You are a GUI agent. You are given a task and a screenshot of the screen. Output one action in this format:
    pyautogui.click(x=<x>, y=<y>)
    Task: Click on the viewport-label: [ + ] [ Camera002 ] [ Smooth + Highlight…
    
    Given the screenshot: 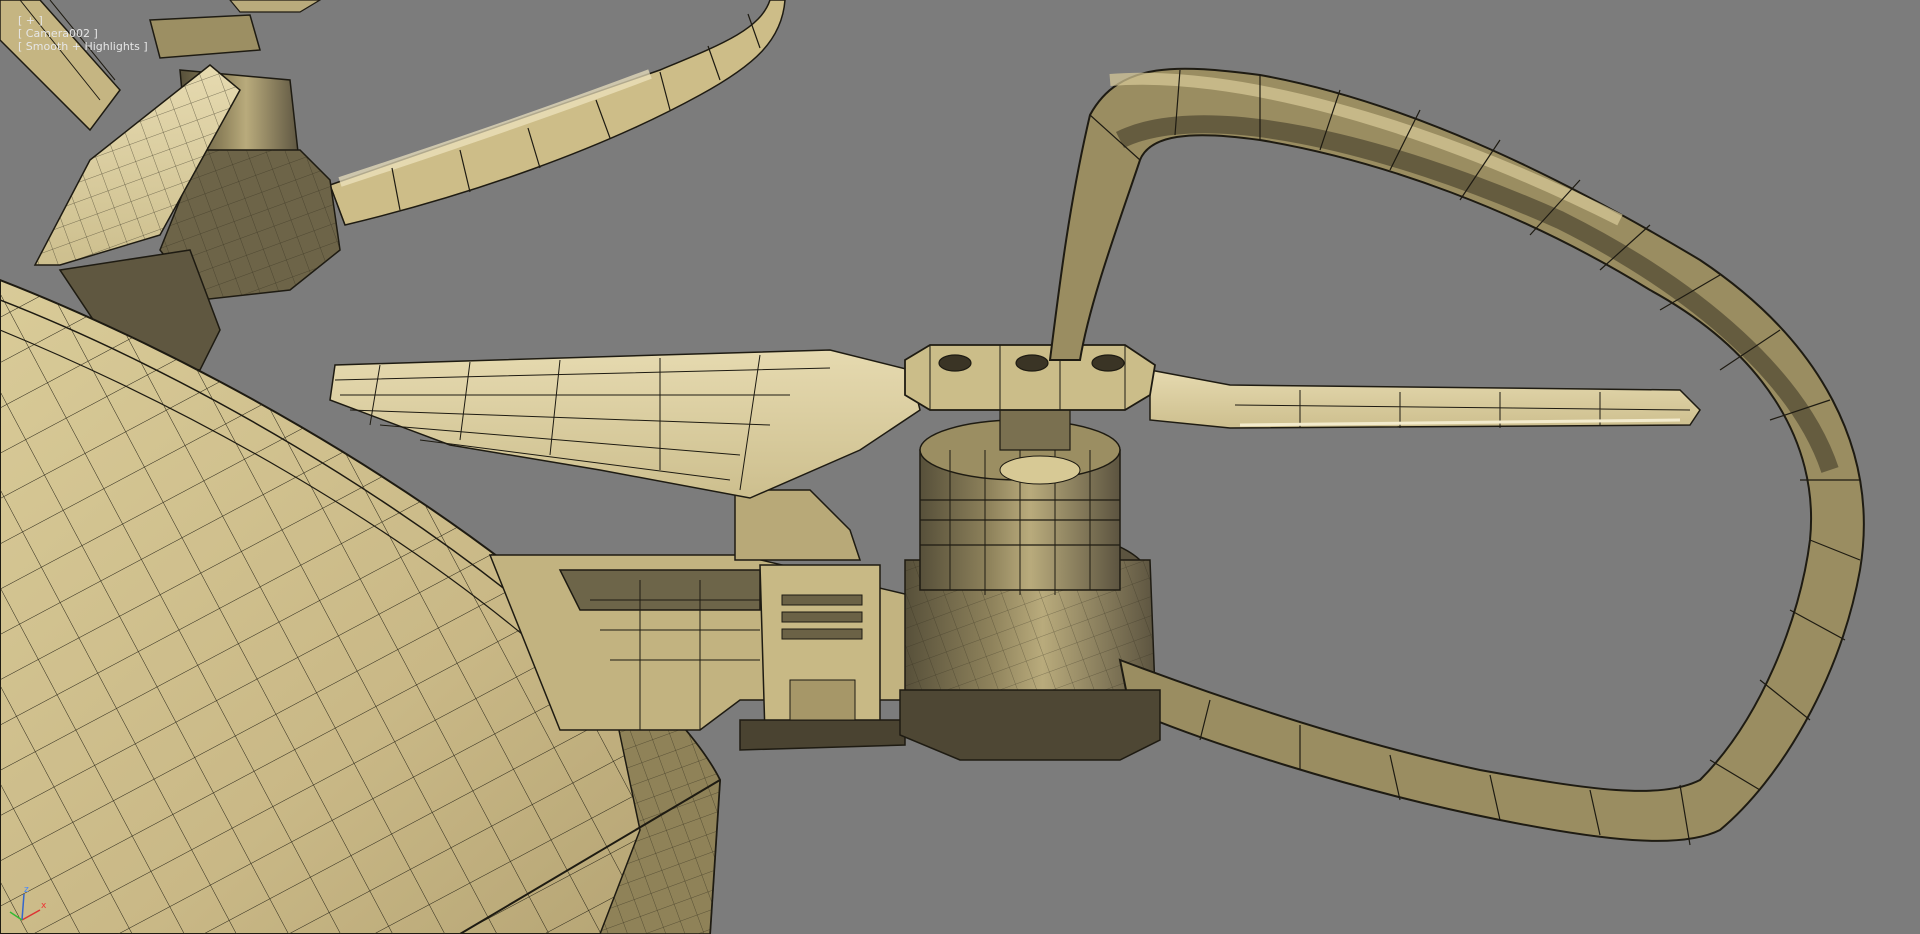 What is the action you would take?
    pyautogui.click(x=76, y=33)
    